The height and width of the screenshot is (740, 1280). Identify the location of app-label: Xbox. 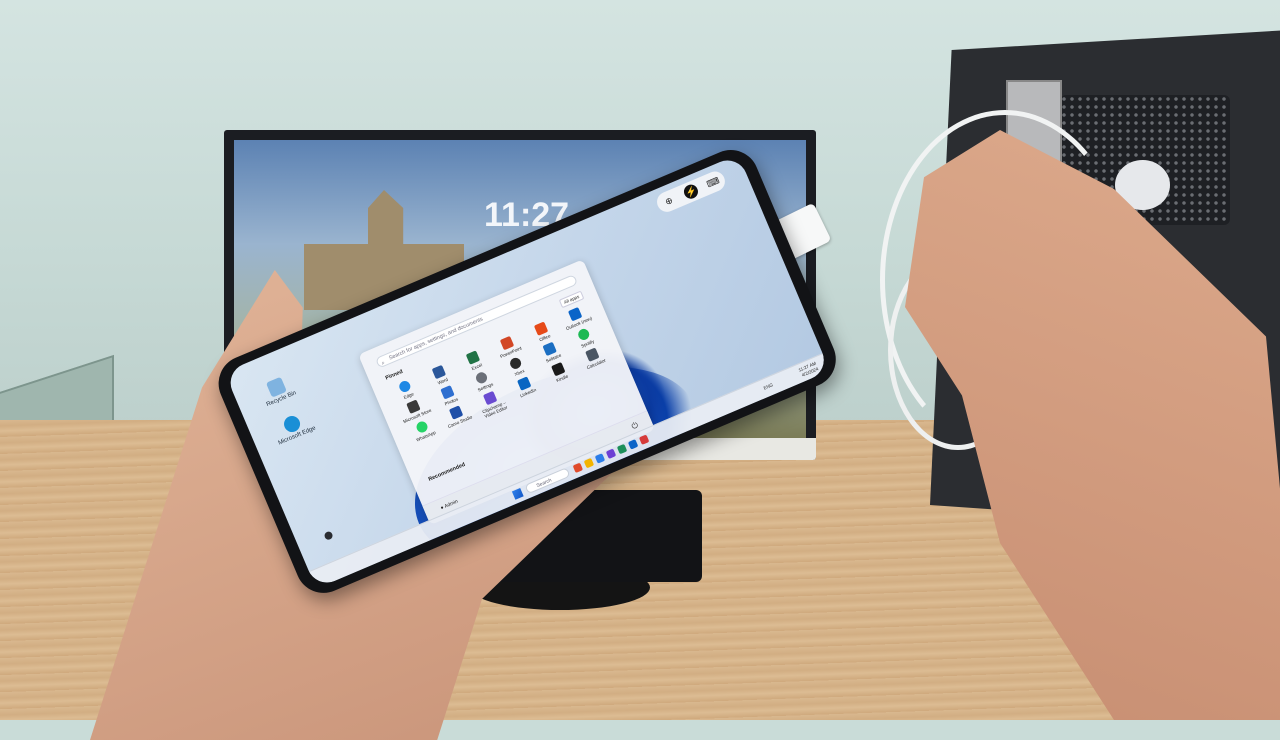
(519, 372).